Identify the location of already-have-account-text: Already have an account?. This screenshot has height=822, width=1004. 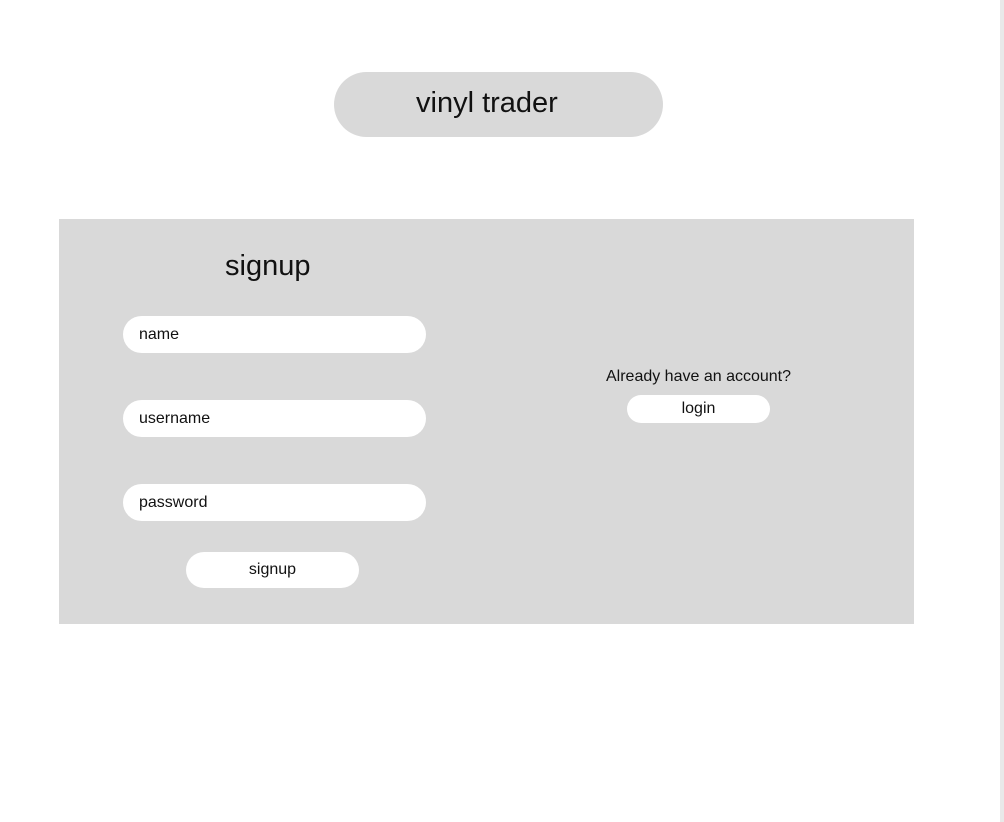
(698, 376).